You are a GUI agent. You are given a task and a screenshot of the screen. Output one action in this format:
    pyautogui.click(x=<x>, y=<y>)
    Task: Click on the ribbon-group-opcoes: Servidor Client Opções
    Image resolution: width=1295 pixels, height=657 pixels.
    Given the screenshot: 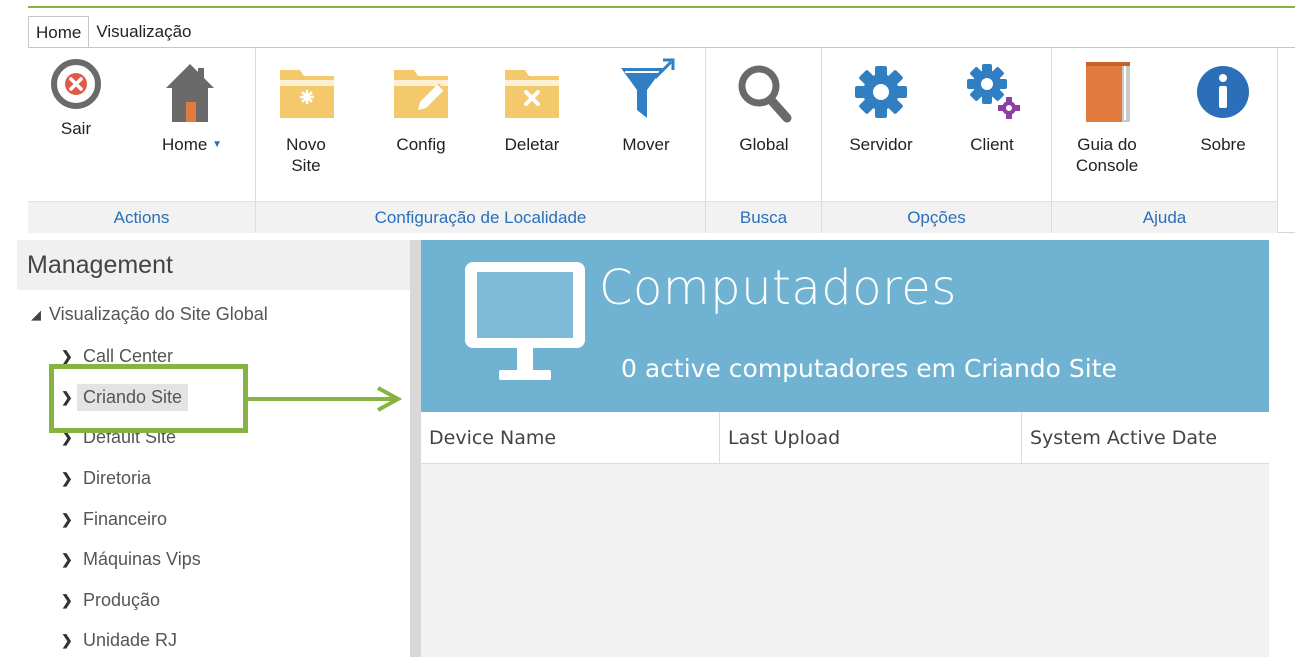 What is the action you would take?
    pyautogui.click(x=937, y=140)
    